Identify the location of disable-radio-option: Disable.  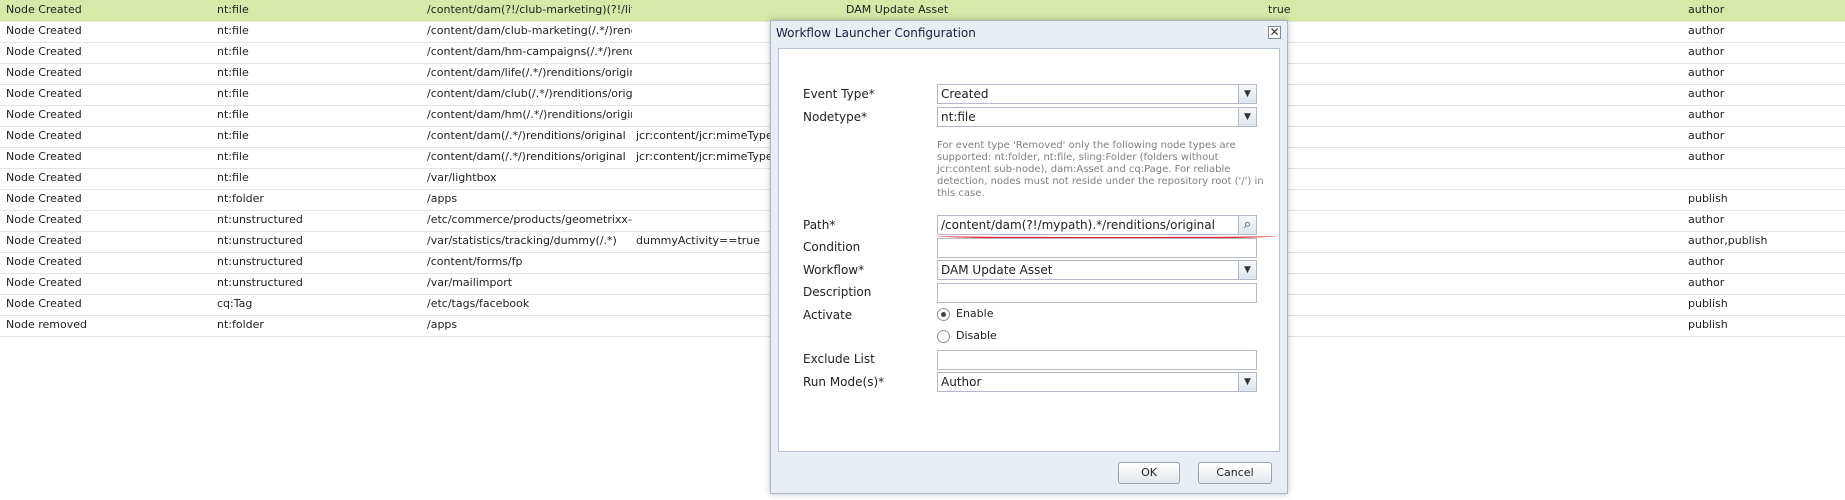
(967, 336).